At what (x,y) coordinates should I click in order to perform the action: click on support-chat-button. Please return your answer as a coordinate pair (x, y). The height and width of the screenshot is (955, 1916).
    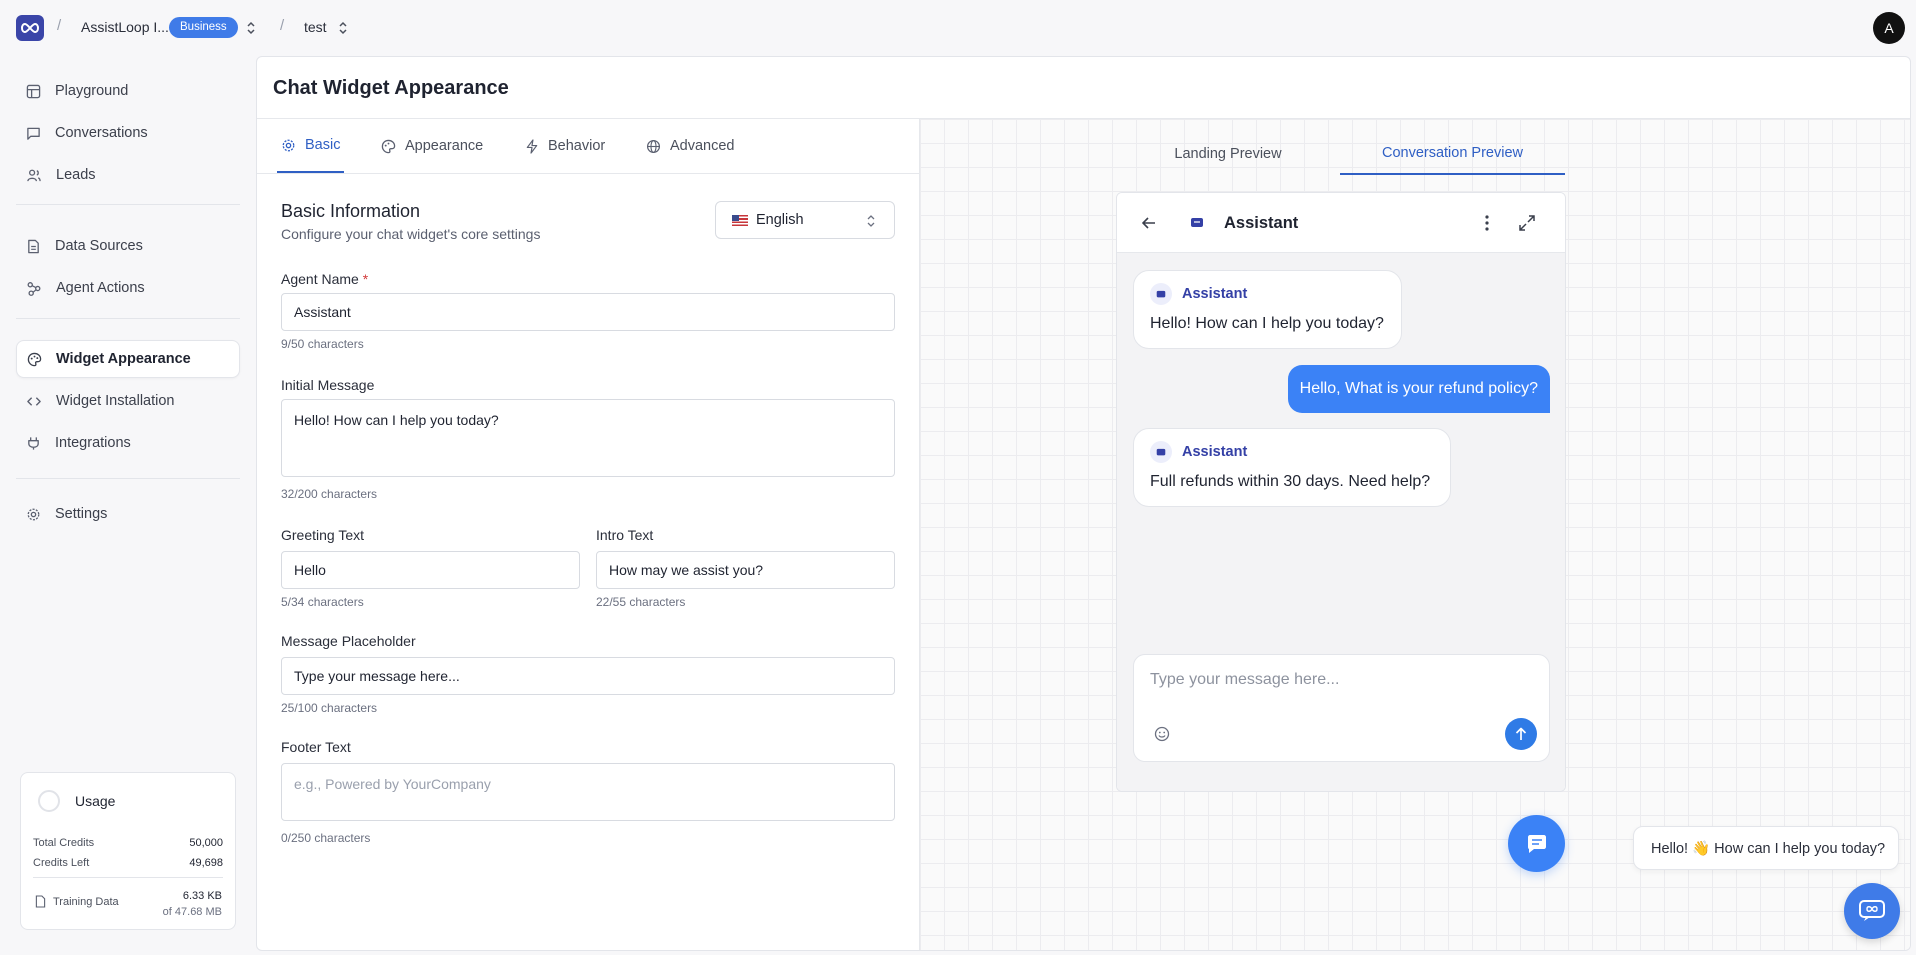
    Looking at the image, I should click on (1872, 911).